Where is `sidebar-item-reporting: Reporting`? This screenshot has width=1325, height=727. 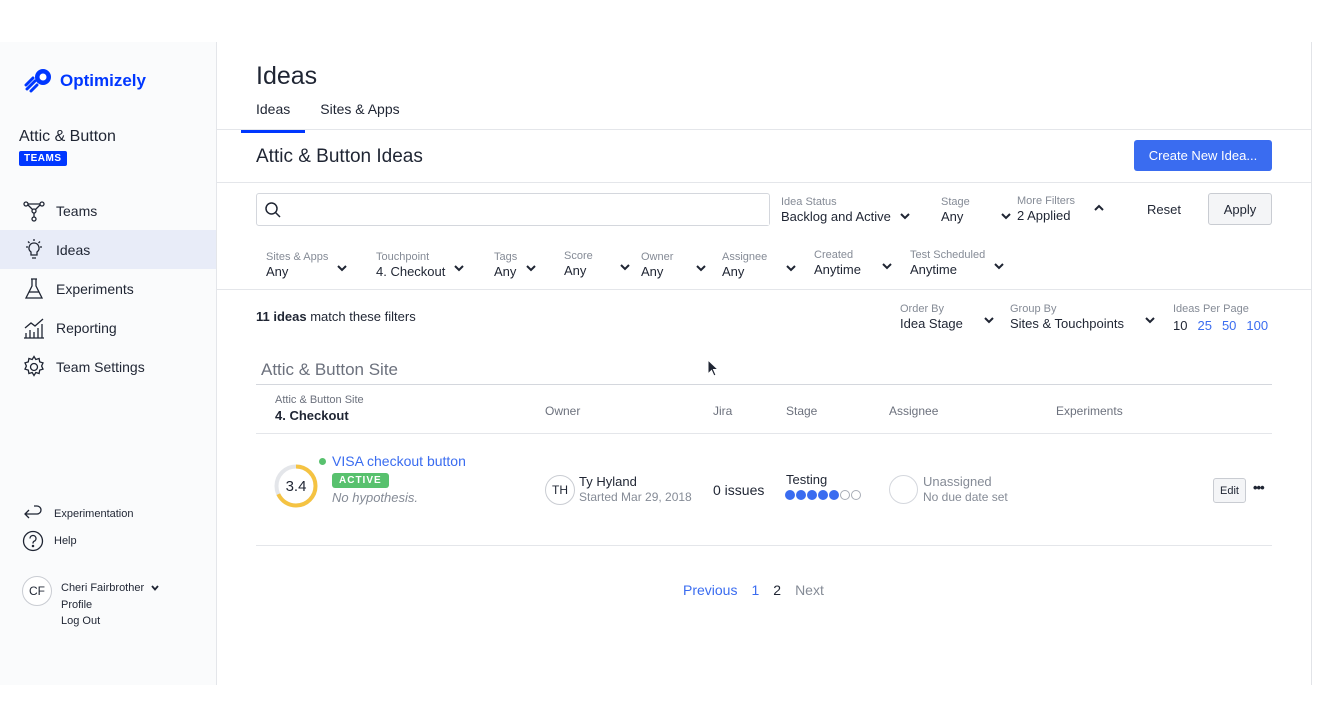
sidebar-item-reporting: Reporting is located at coordinates (108, 327).